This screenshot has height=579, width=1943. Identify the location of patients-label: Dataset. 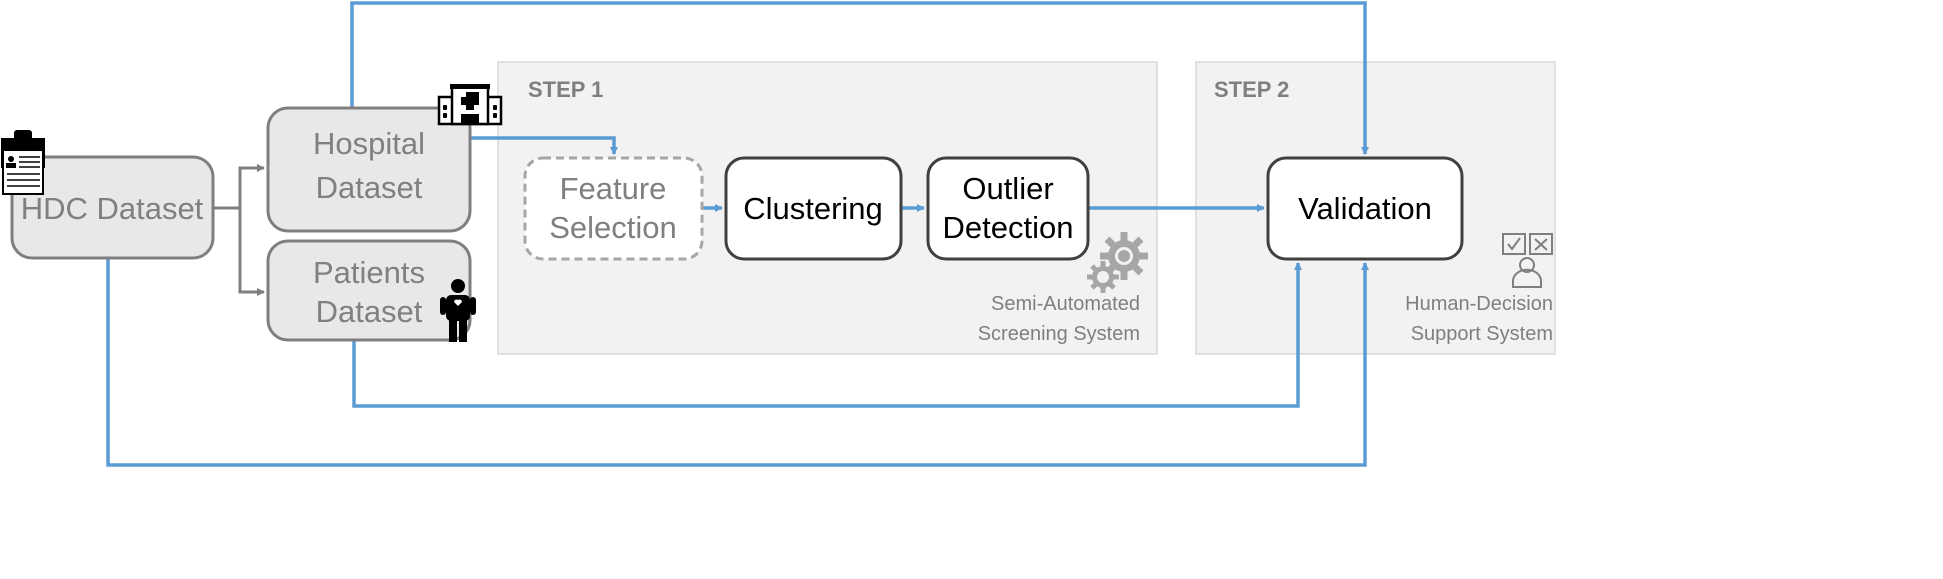
(369, 311).